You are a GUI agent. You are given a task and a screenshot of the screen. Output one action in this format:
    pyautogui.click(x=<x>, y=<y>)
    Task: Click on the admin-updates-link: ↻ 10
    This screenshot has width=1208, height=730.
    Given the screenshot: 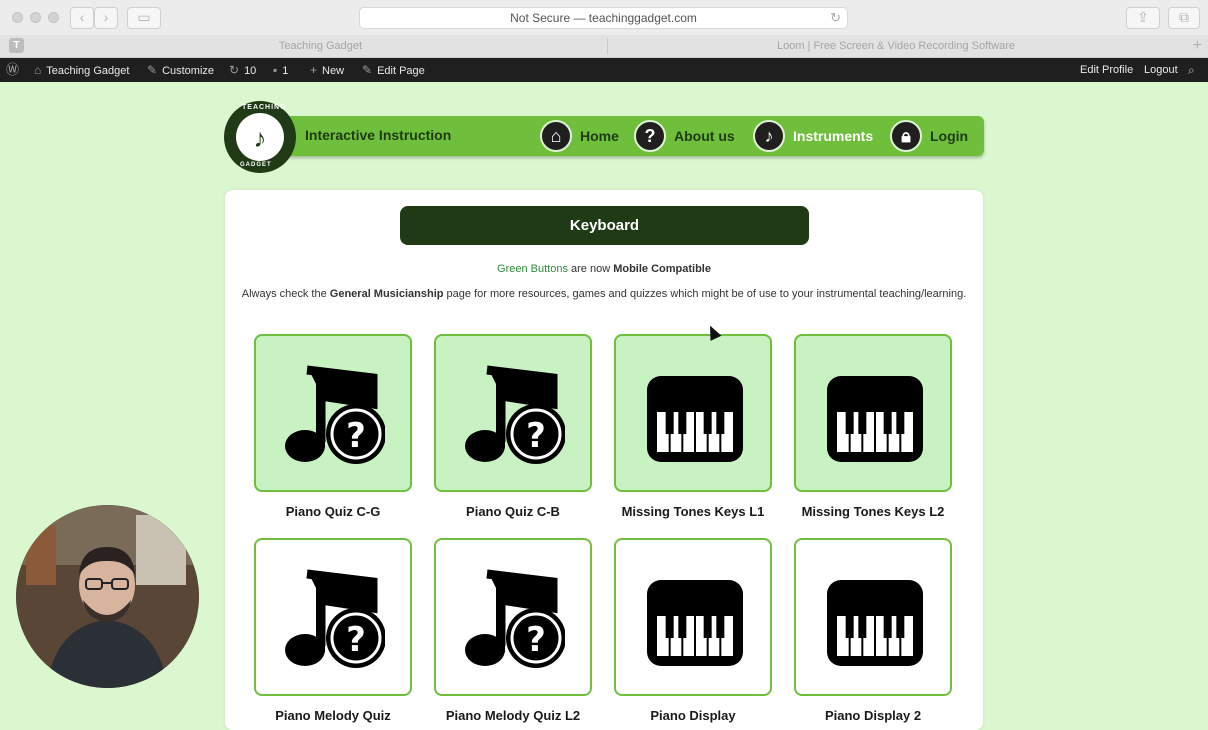 What is the action you would take?
    pyautogui.click(x=242, y=70)
    